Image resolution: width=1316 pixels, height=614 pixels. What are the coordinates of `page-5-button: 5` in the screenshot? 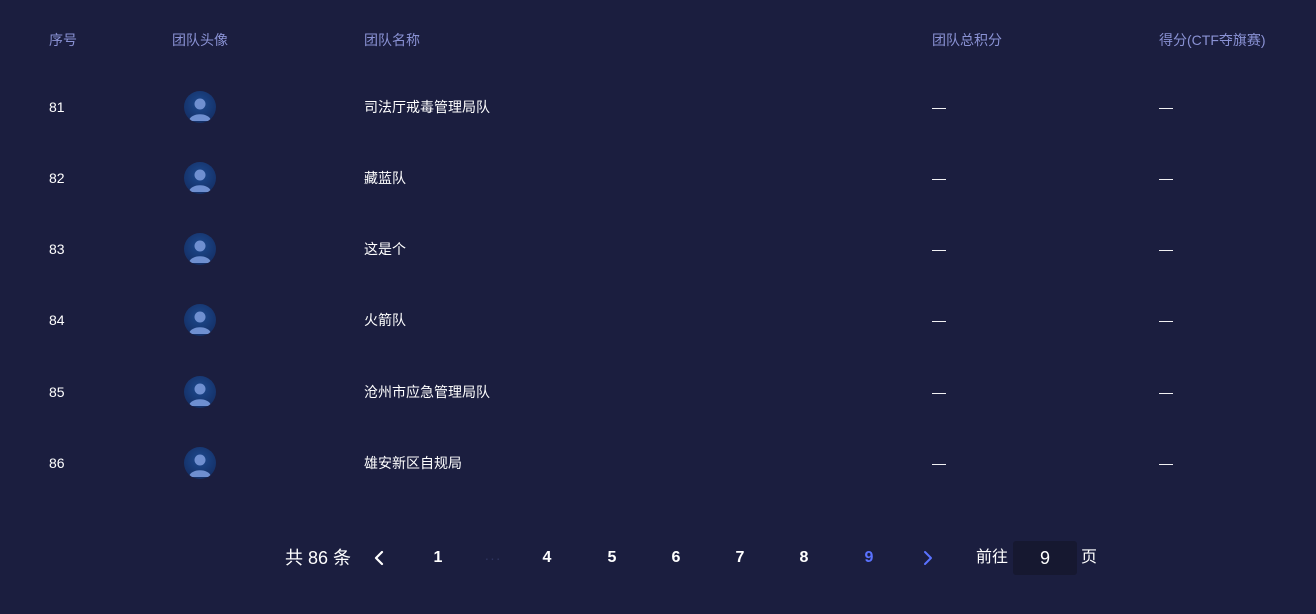 It's located at (612, 558).